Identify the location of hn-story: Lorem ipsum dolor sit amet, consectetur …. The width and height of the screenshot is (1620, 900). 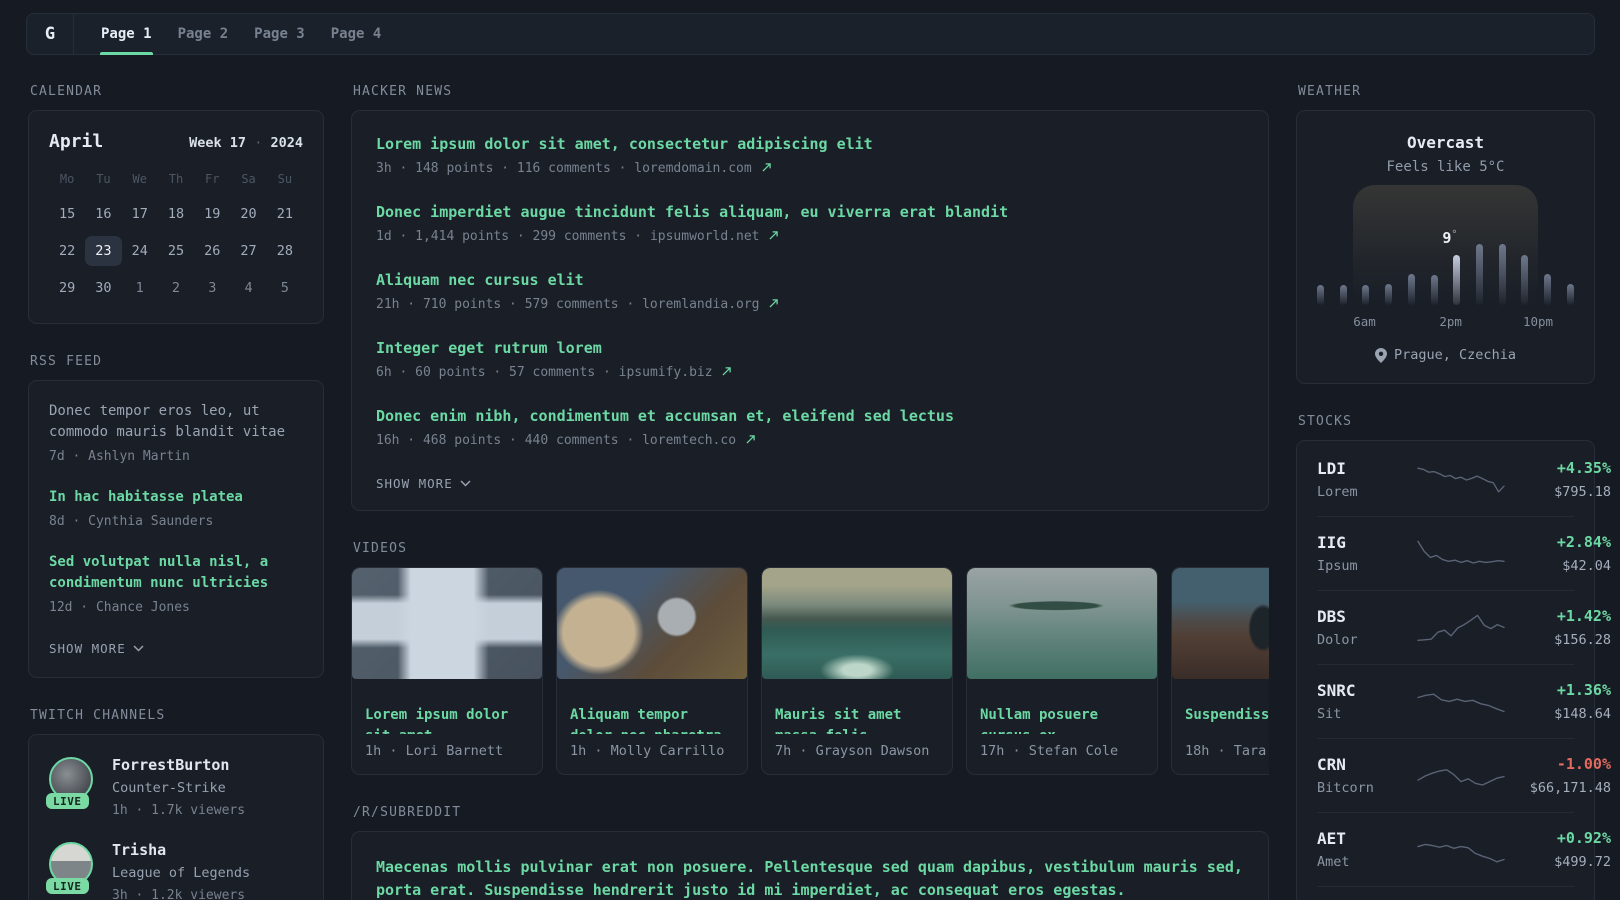
(810, 155).